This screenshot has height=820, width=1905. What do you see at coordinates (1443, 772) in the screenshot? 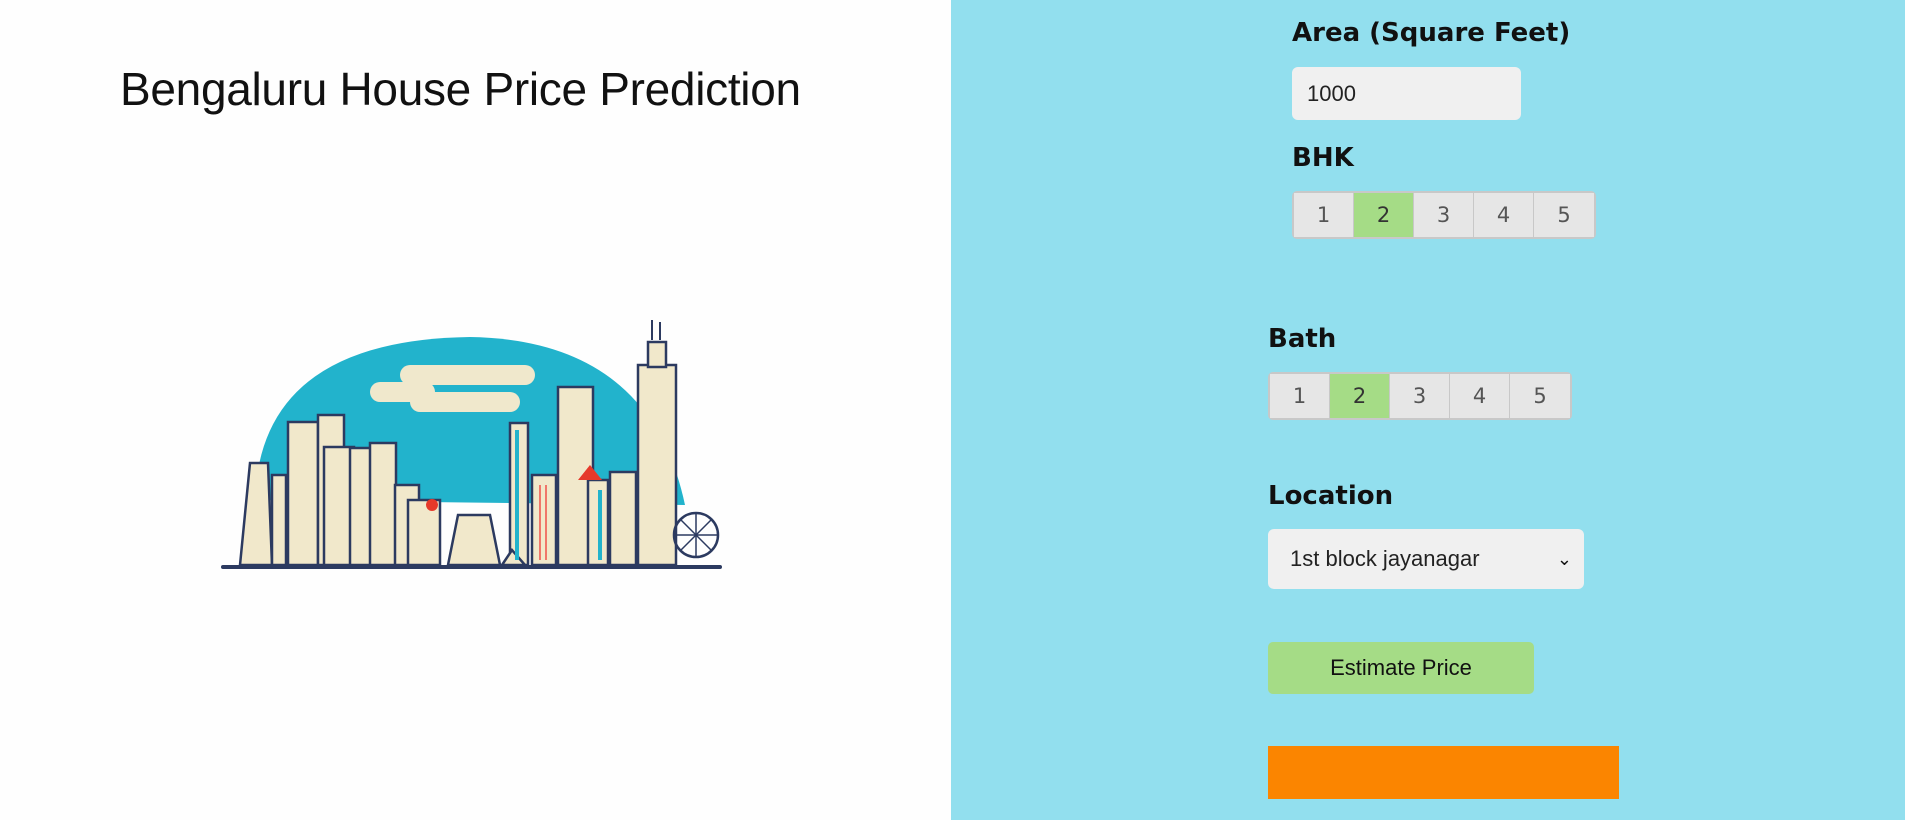
I see `result-display` at bounding box center [1443, 772].